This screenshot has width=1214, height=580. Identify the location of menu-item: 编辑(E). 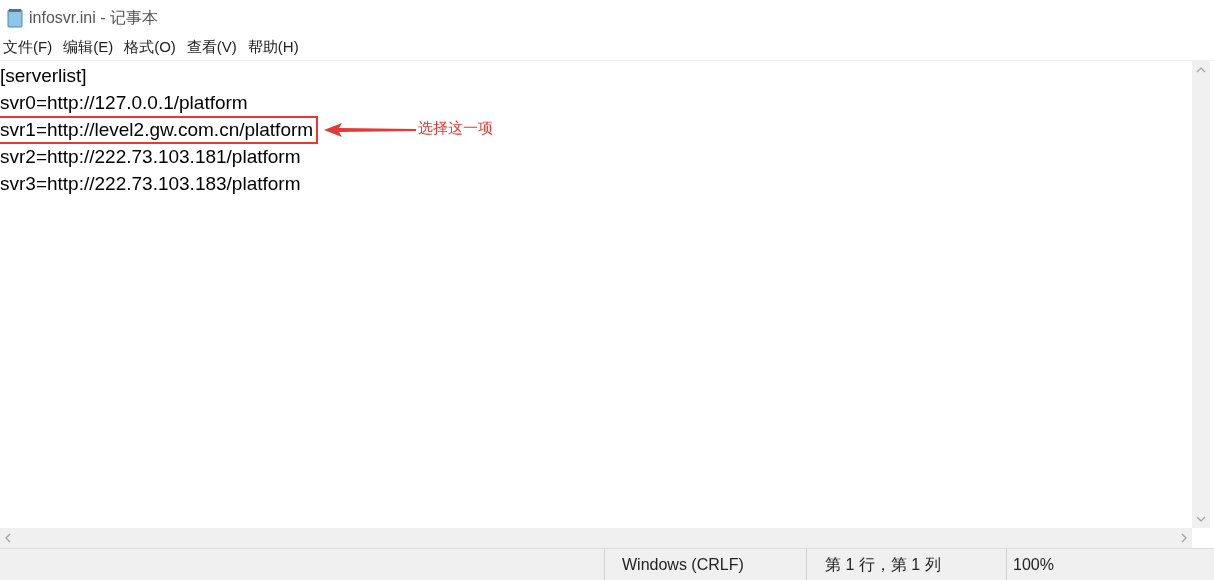
(88, 47).